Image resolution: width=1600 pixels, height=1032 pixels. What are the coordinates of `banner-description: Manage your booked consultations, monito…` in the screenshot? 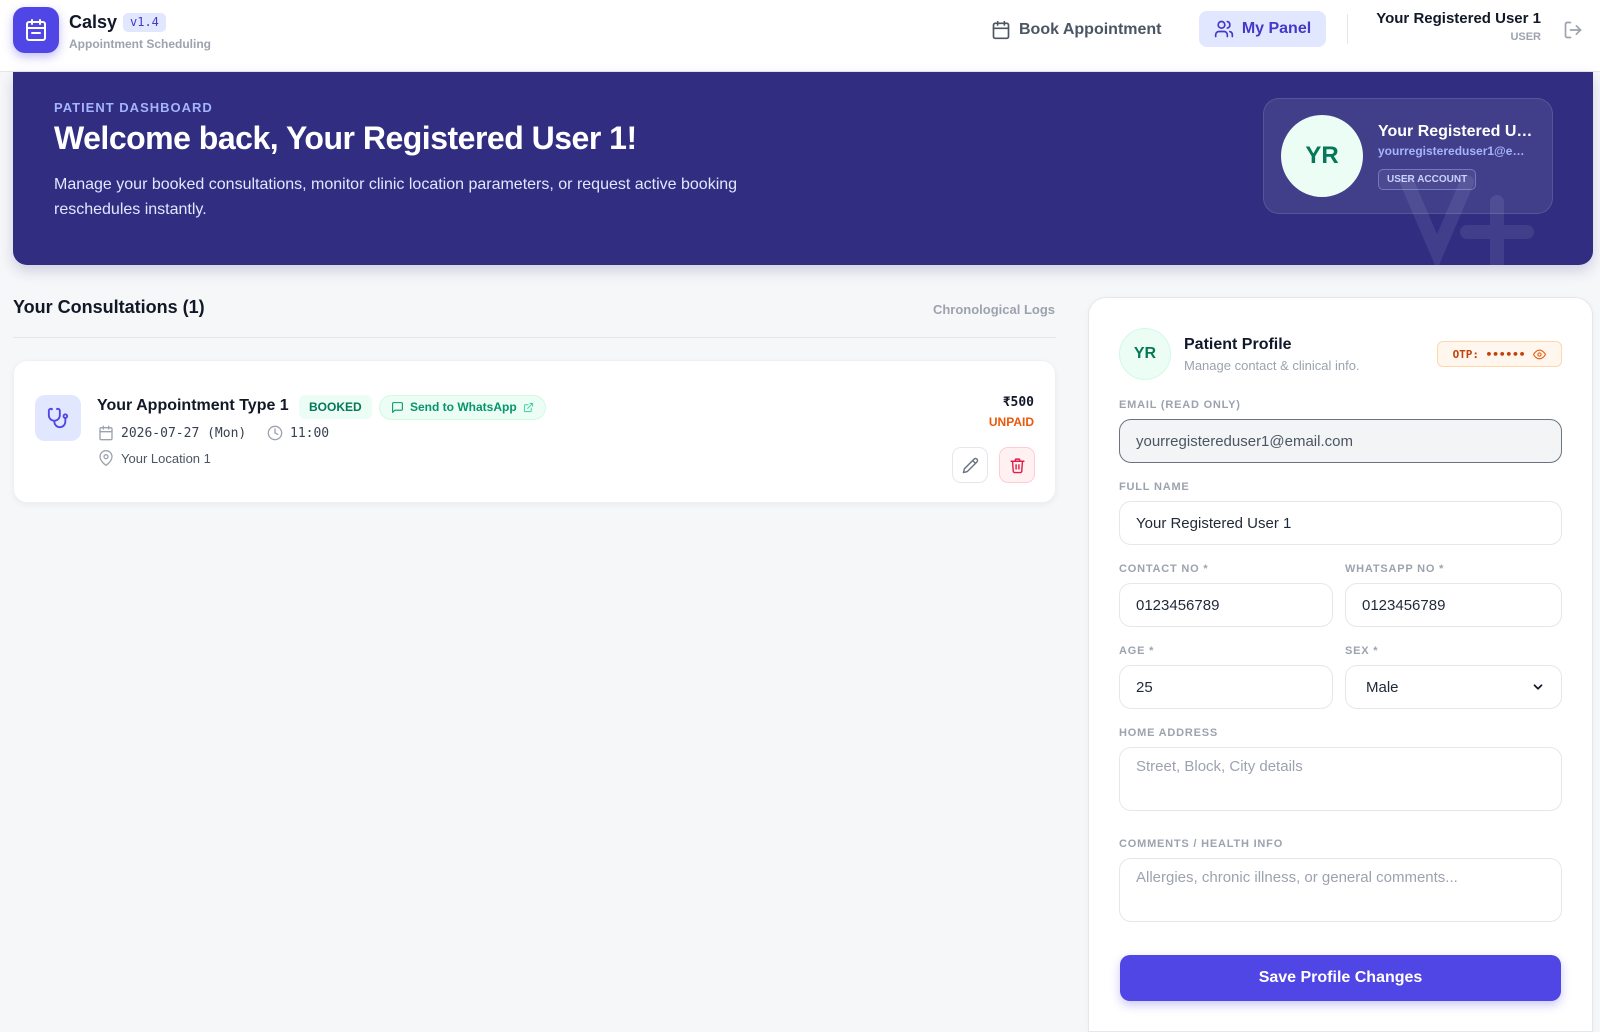 It's located at (396, 197).